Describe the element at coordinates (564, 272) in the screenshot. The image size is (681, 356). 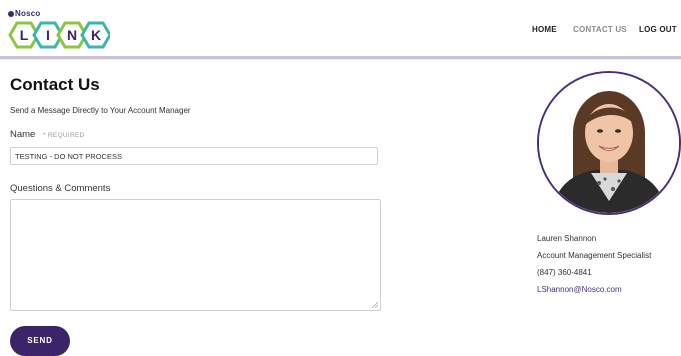
I see `contact-phone: (847) 360-4841` at that location.